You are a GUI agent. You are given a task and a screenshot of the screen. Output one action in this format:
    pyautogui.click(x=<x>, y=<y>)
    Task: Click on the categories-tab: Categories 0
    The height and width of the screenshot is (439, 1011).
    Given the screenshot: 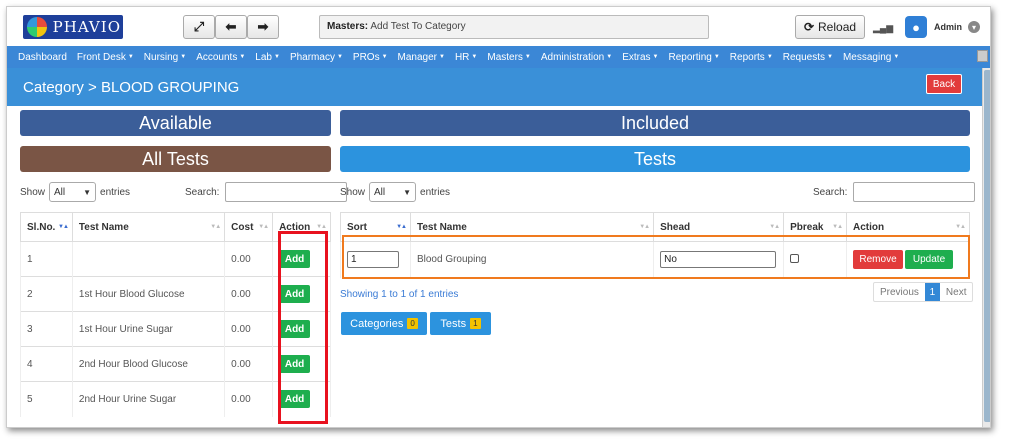 What is the action you would take?
    pyautogui.click(x=384, y=323)
    